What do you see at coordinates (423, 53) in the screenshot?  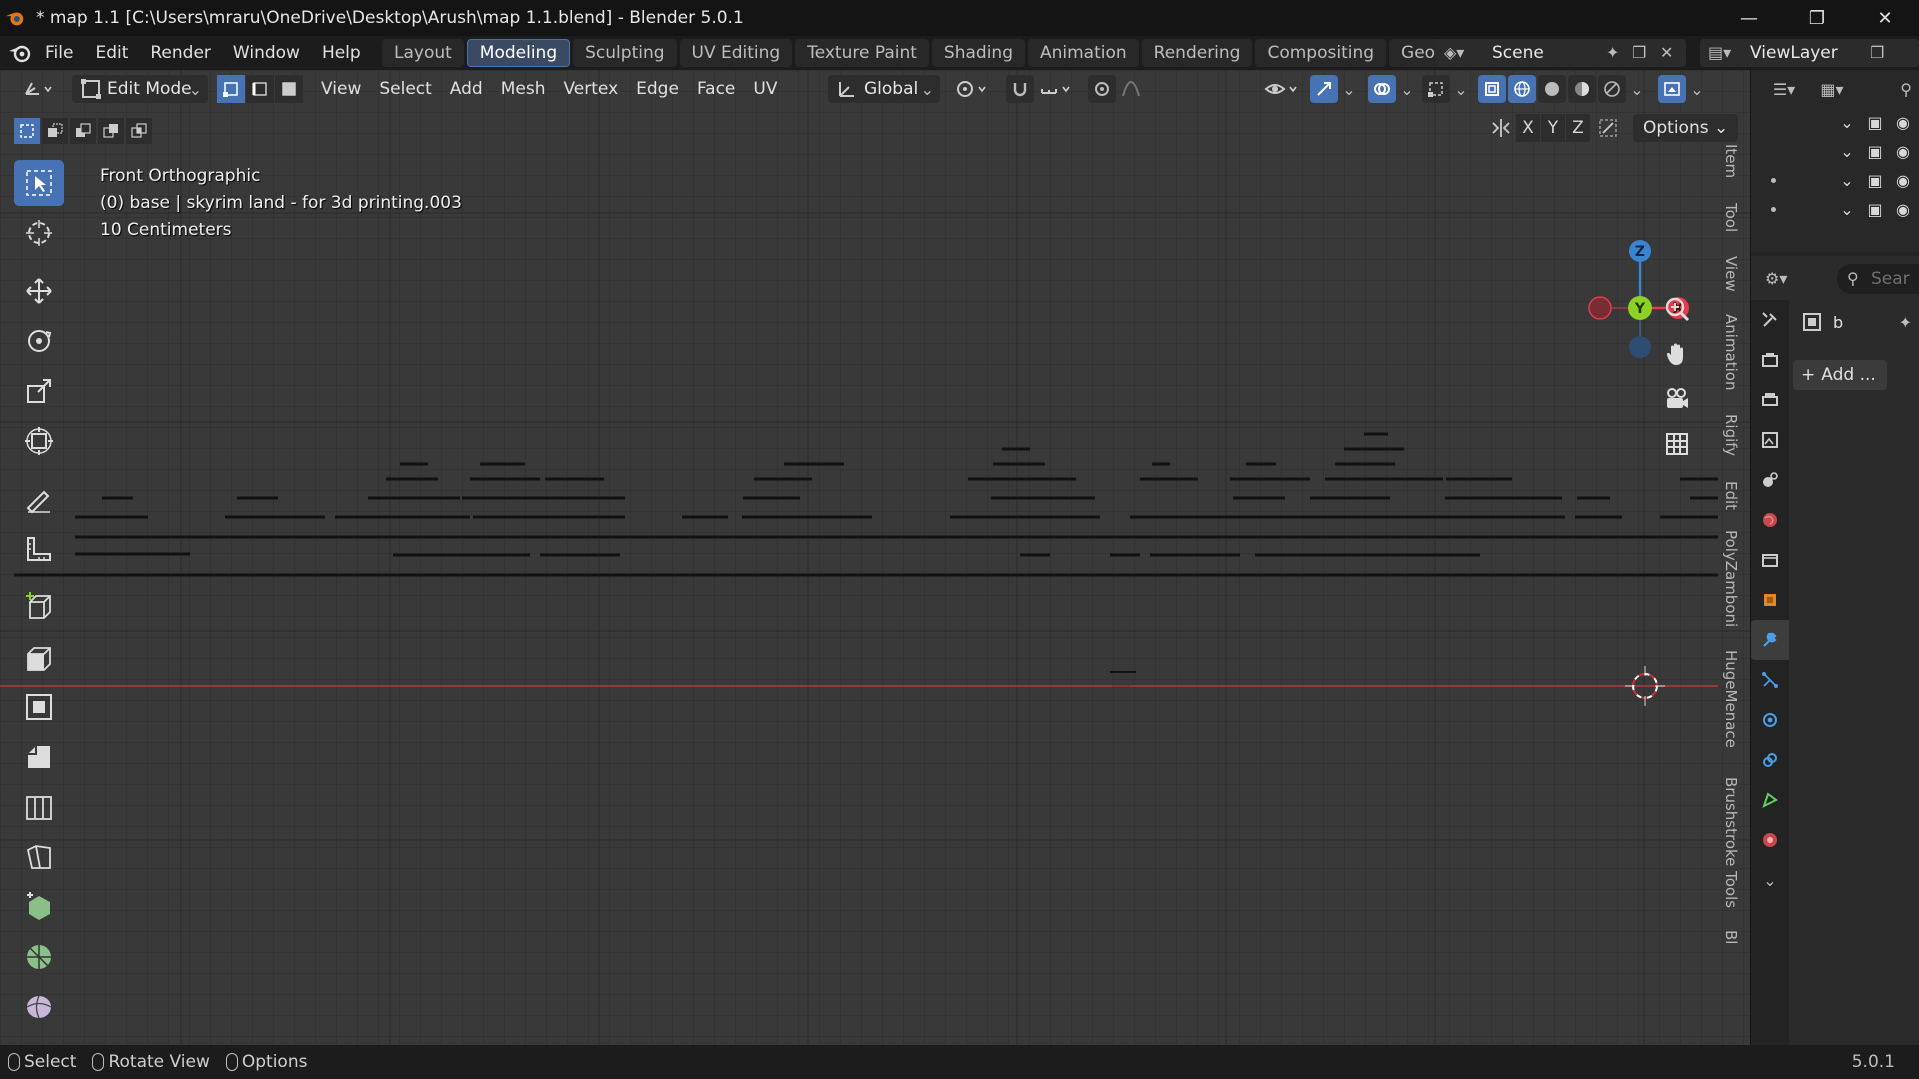 I see `tab-layout: Layout` at bounding box center [423, 53].